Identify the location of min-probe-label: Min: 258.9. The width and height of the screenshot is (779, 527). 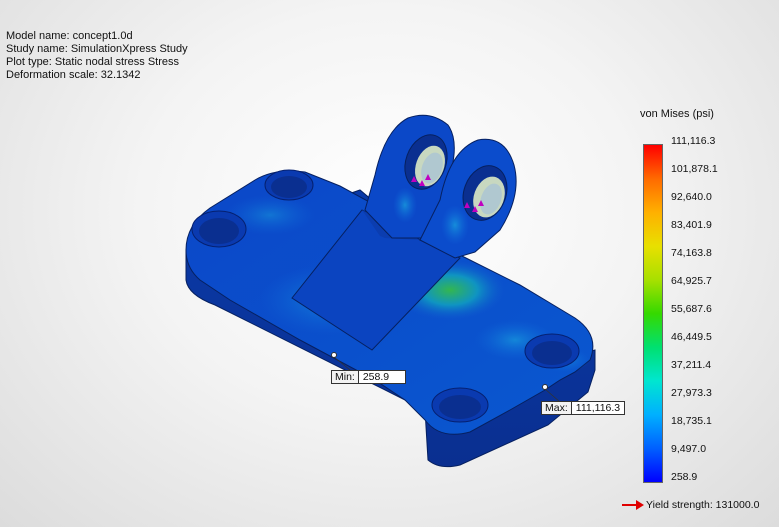
(368, 377).